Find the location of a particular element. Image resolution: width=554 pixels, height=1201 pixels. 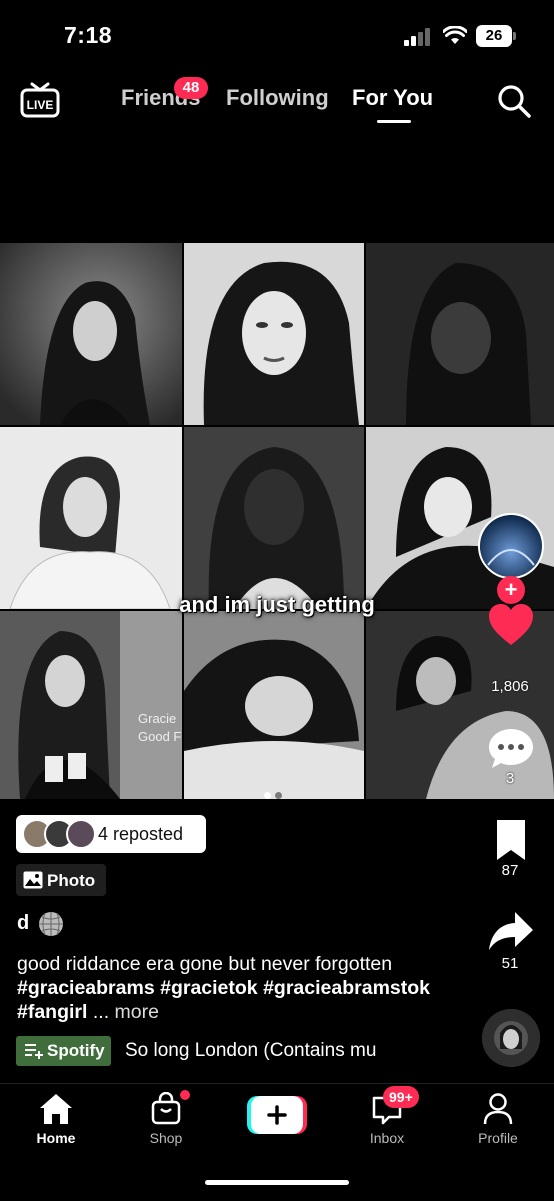

photo-mode-tag: Photo is located at coordinates (61, 880).